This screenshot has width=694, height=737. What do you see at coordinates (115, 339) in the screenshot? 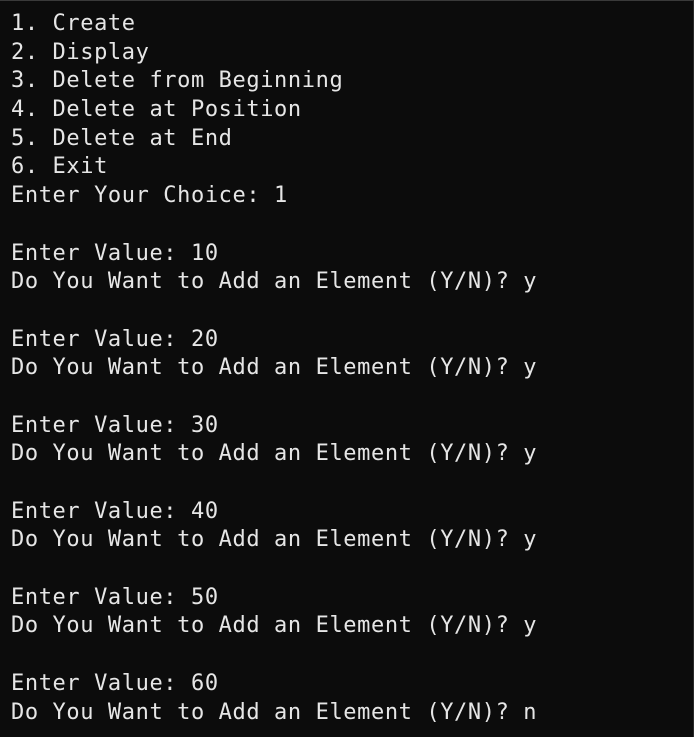
I see `value-prompt: Enter Value: 20` at bounding box center [115, 339].